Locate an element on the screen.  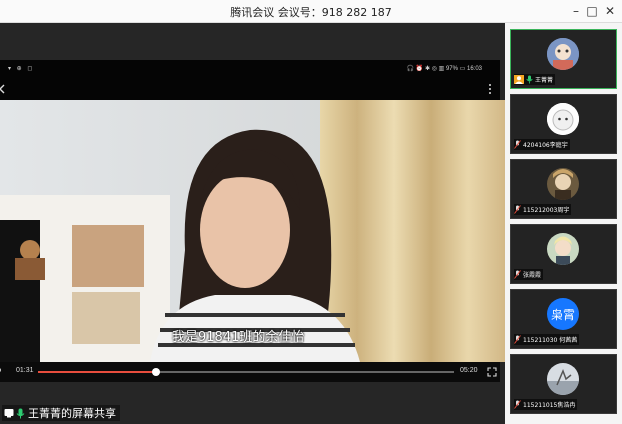
current-time: 01:31 is located at coordinates (25, 370).